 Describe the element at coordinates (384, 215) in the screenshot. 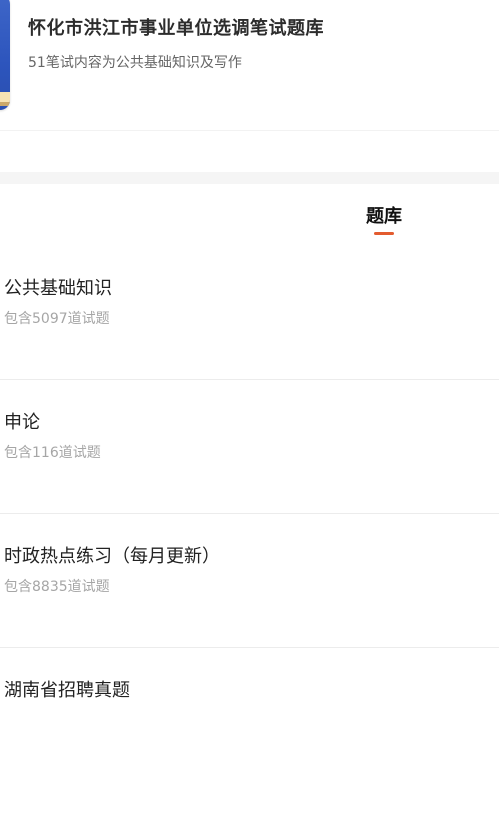

I see `tab-question-bank: 题库` at that location.